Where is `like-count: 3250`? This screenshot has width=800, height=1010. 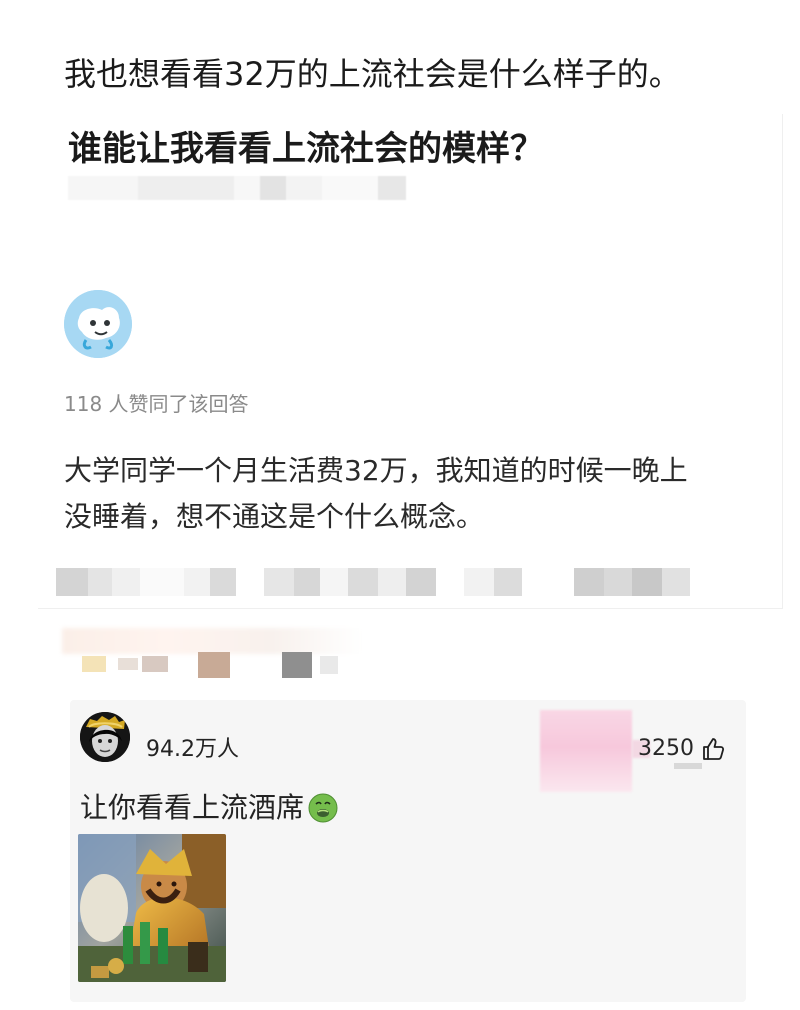 like-count: 3250 is located at coordinates (670, 752).